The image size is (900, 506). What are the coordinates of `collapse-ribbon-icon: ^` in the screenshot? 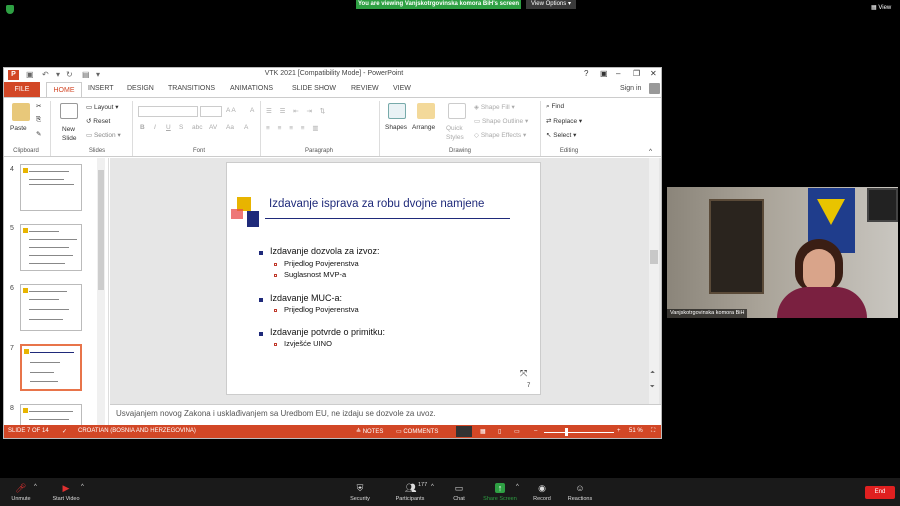 It's located at (650, 151).